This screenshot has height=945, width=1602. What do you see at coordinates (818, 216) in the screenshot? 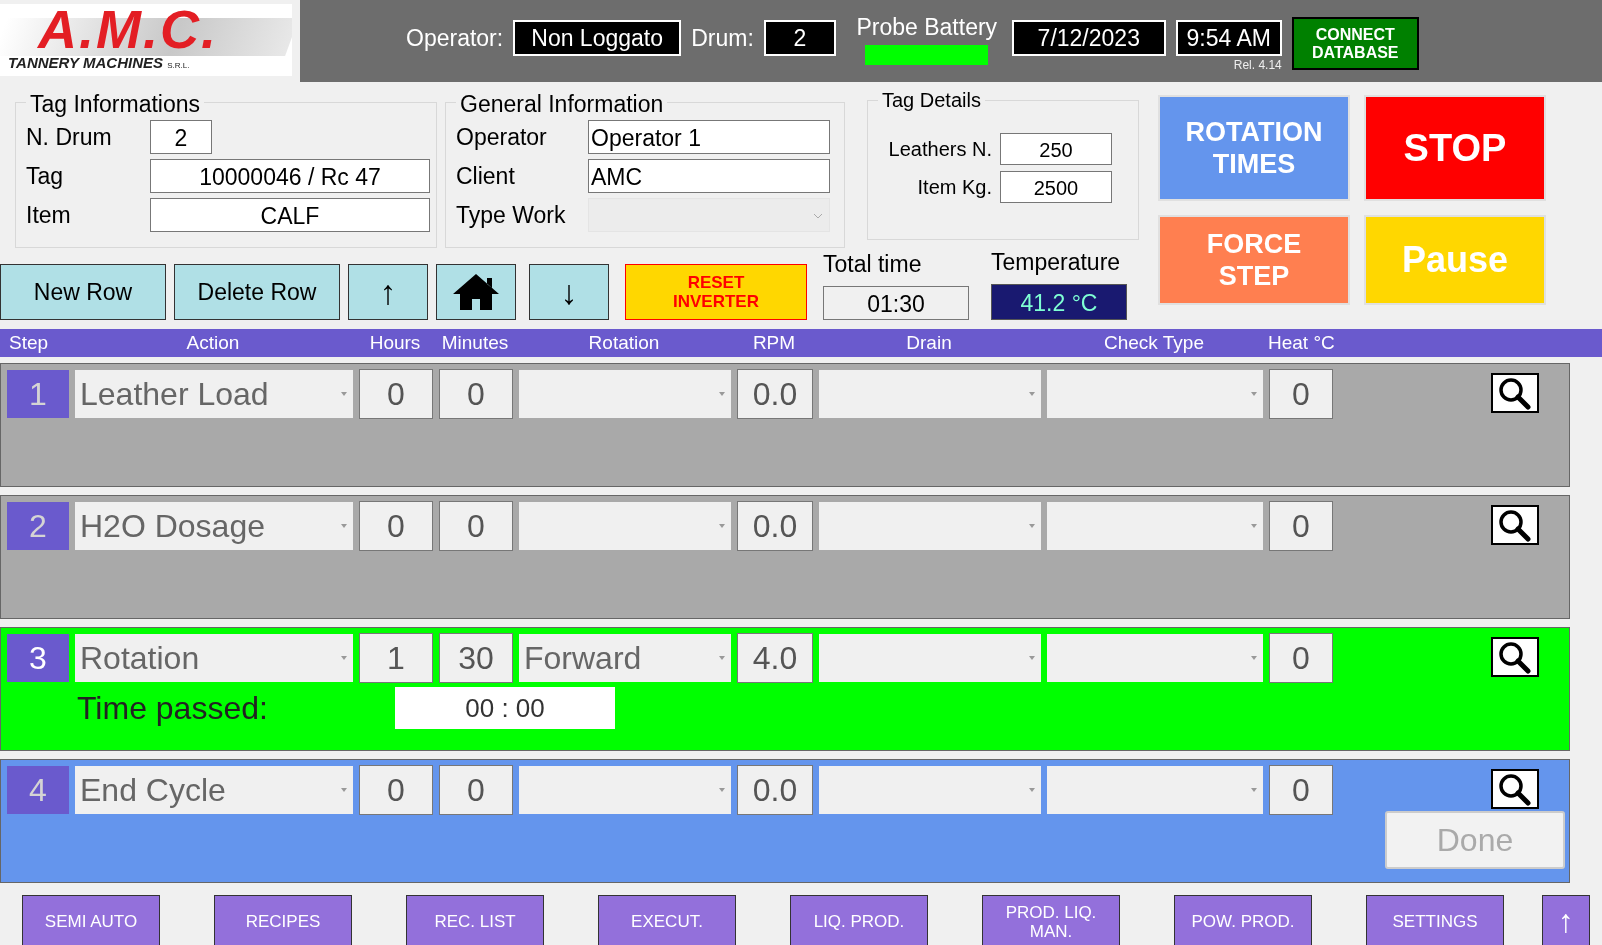
I see `chevron-down-icon` at bounding box center [818, 216].